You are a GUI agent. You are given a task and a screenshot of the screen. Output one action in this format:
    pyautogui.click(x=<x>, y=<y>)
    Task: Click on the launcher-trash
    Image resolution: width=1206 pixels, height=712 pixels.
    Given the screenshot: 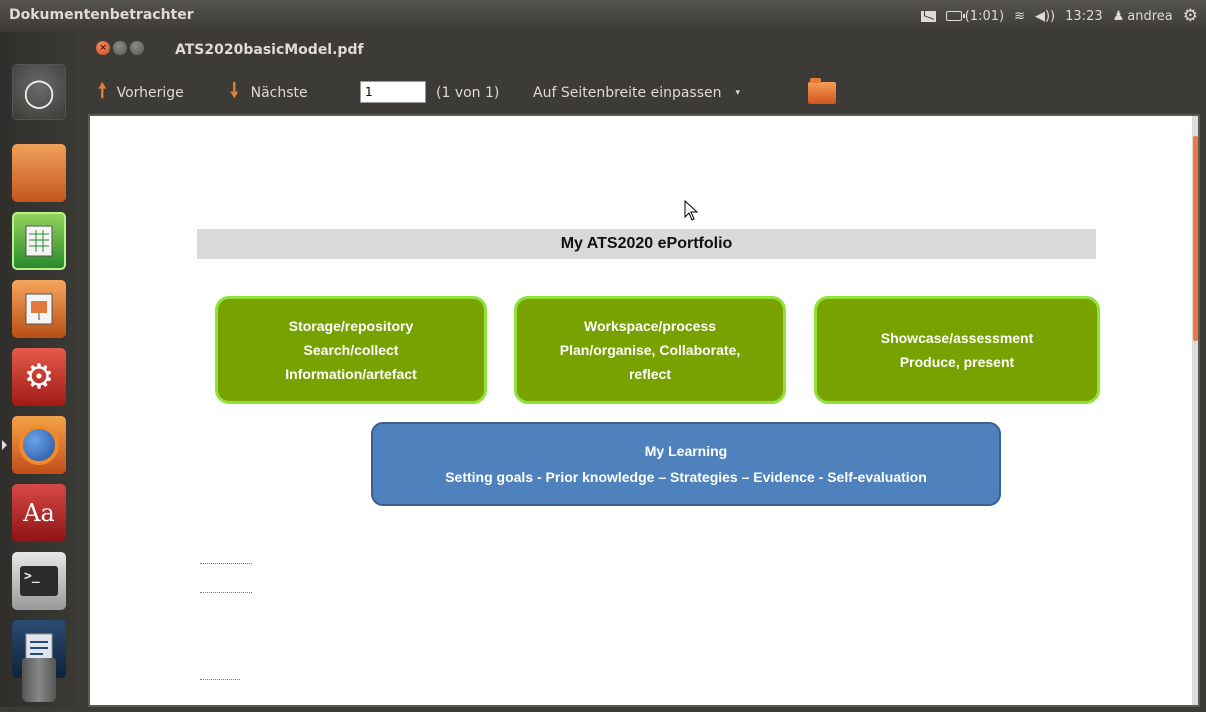 What is the action you would take?
    pyautogui.click(x=39, y=682)
    